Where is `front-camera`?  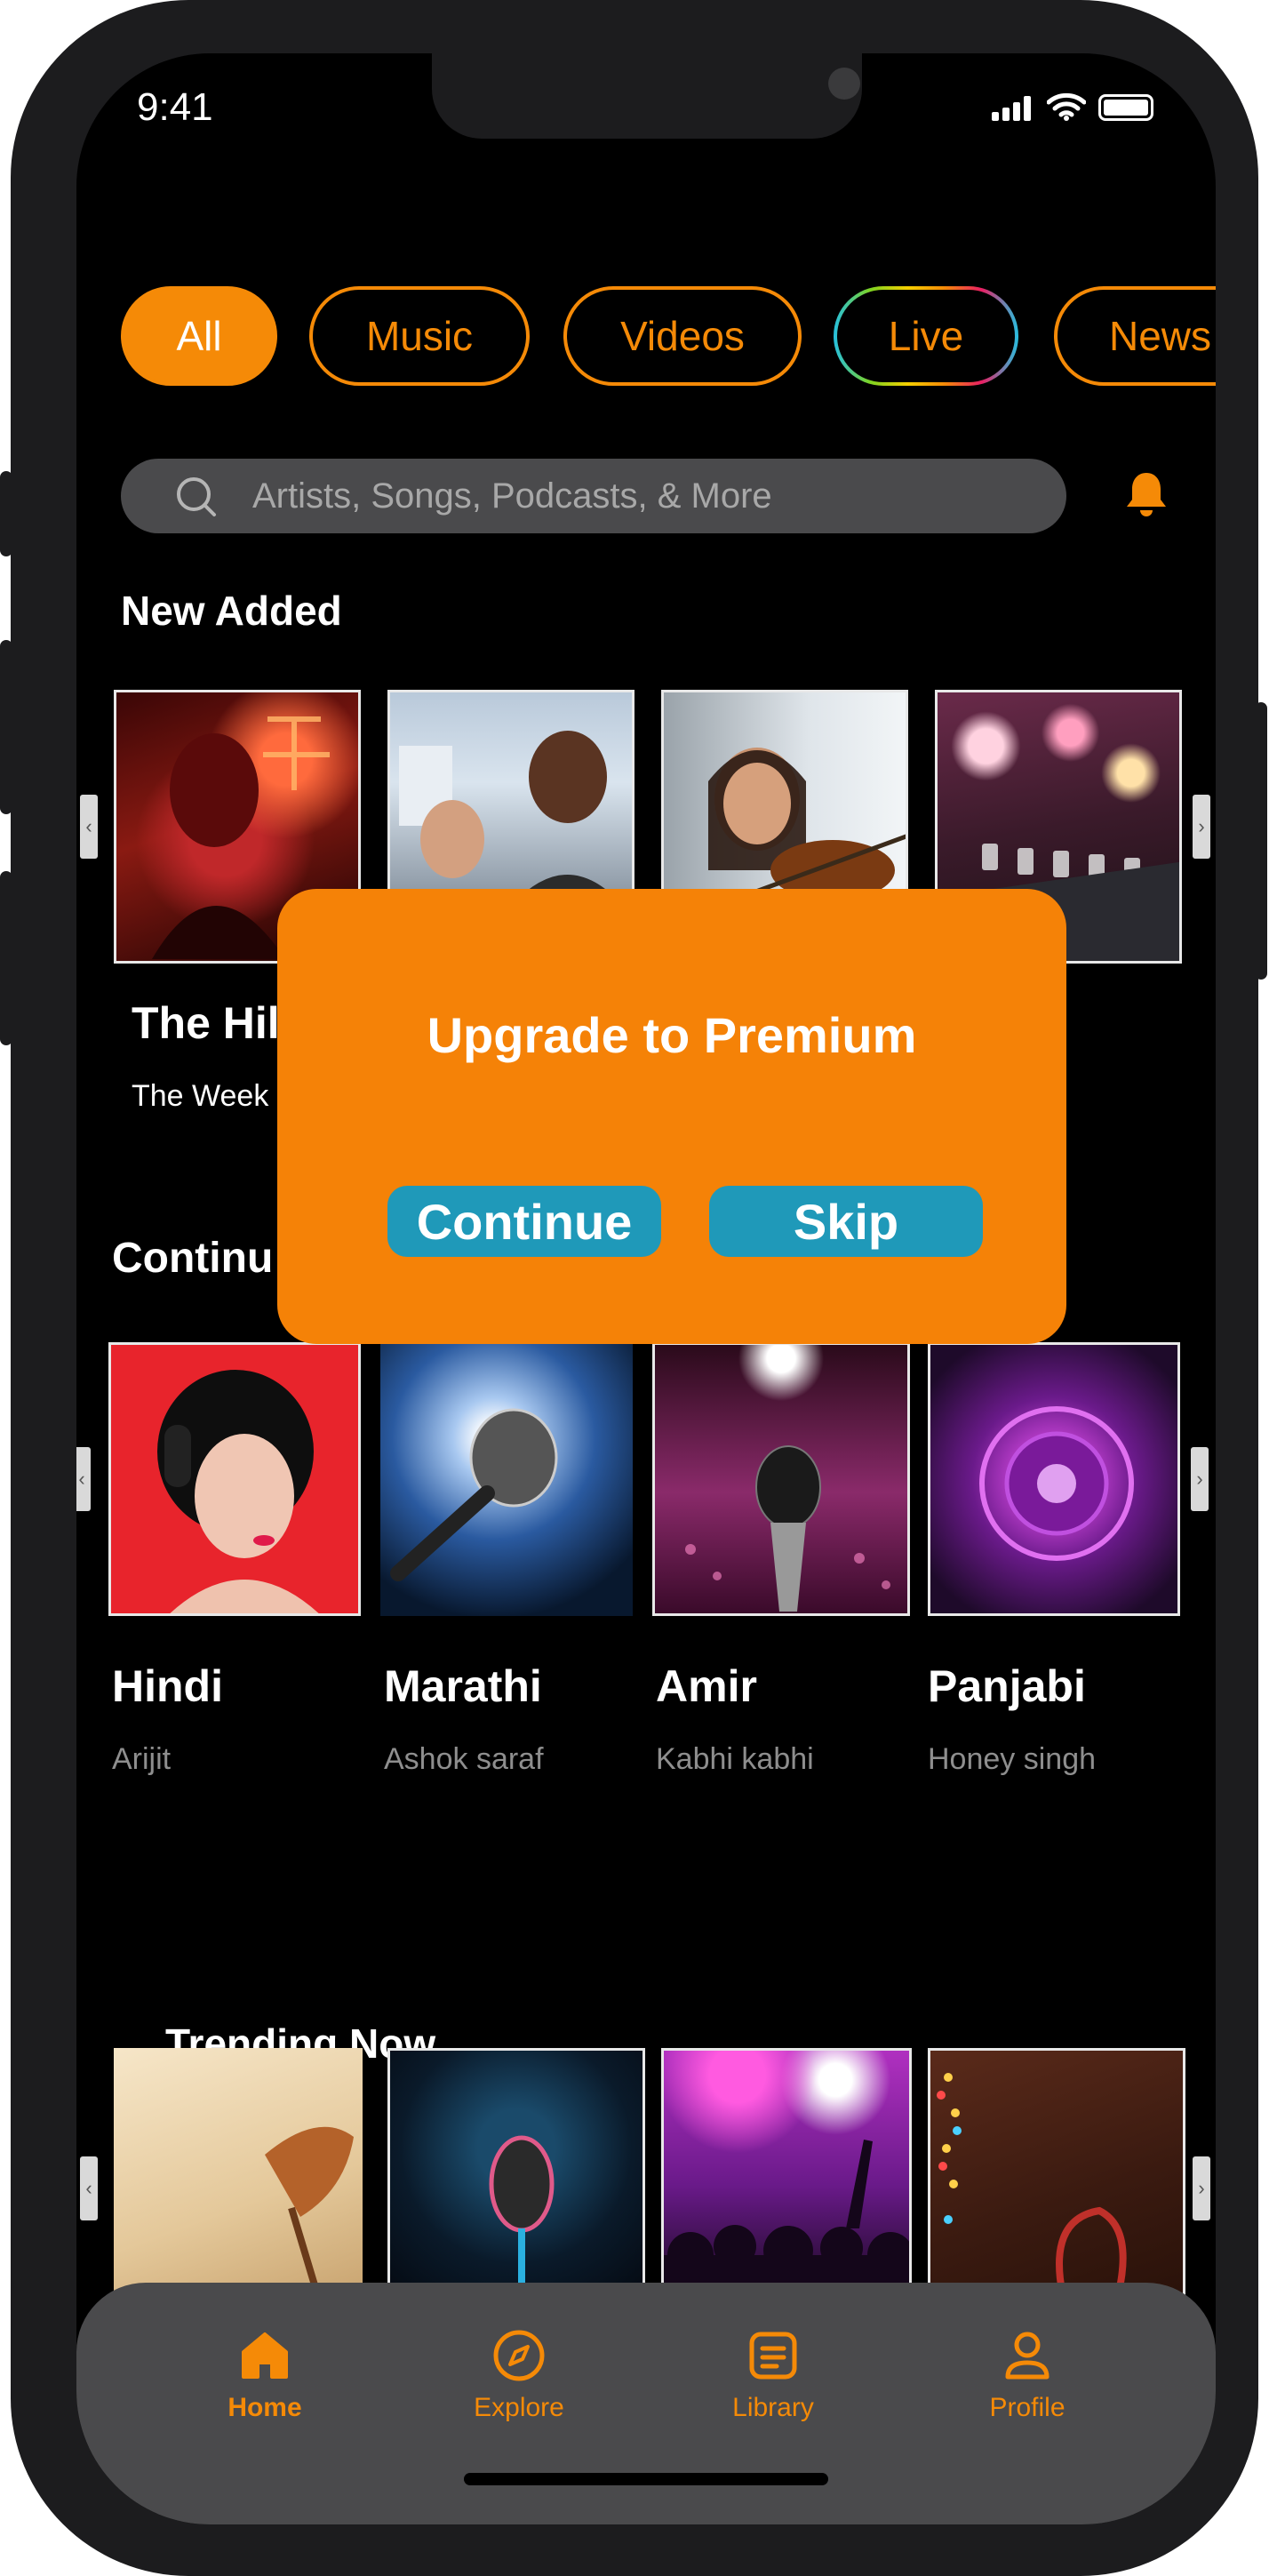
front-camera is located at coordinates (844, 84).